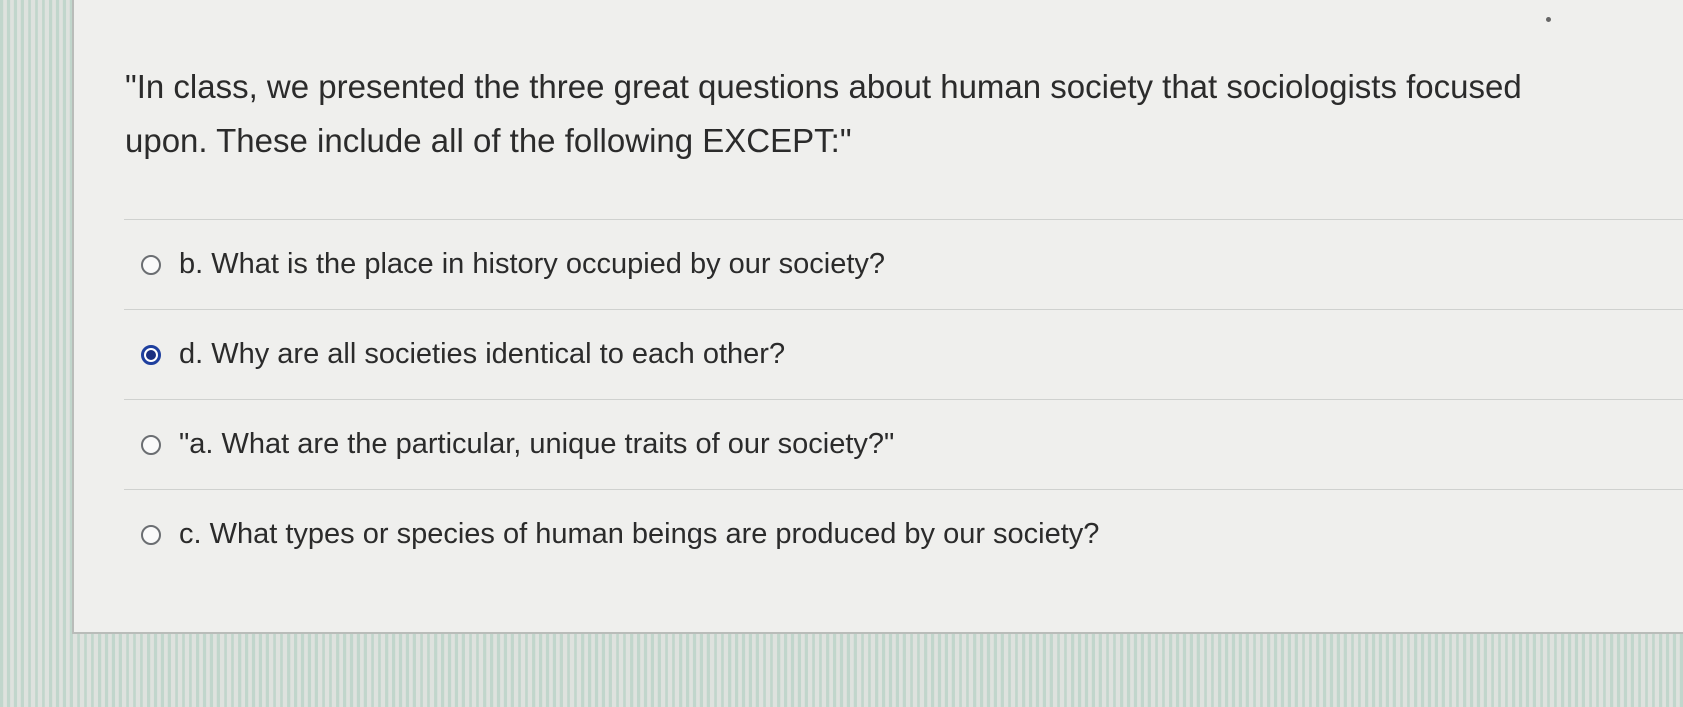  Describe the element at coordinates (151, 444) in the screenshot. I see `radio-button-a` at that location.